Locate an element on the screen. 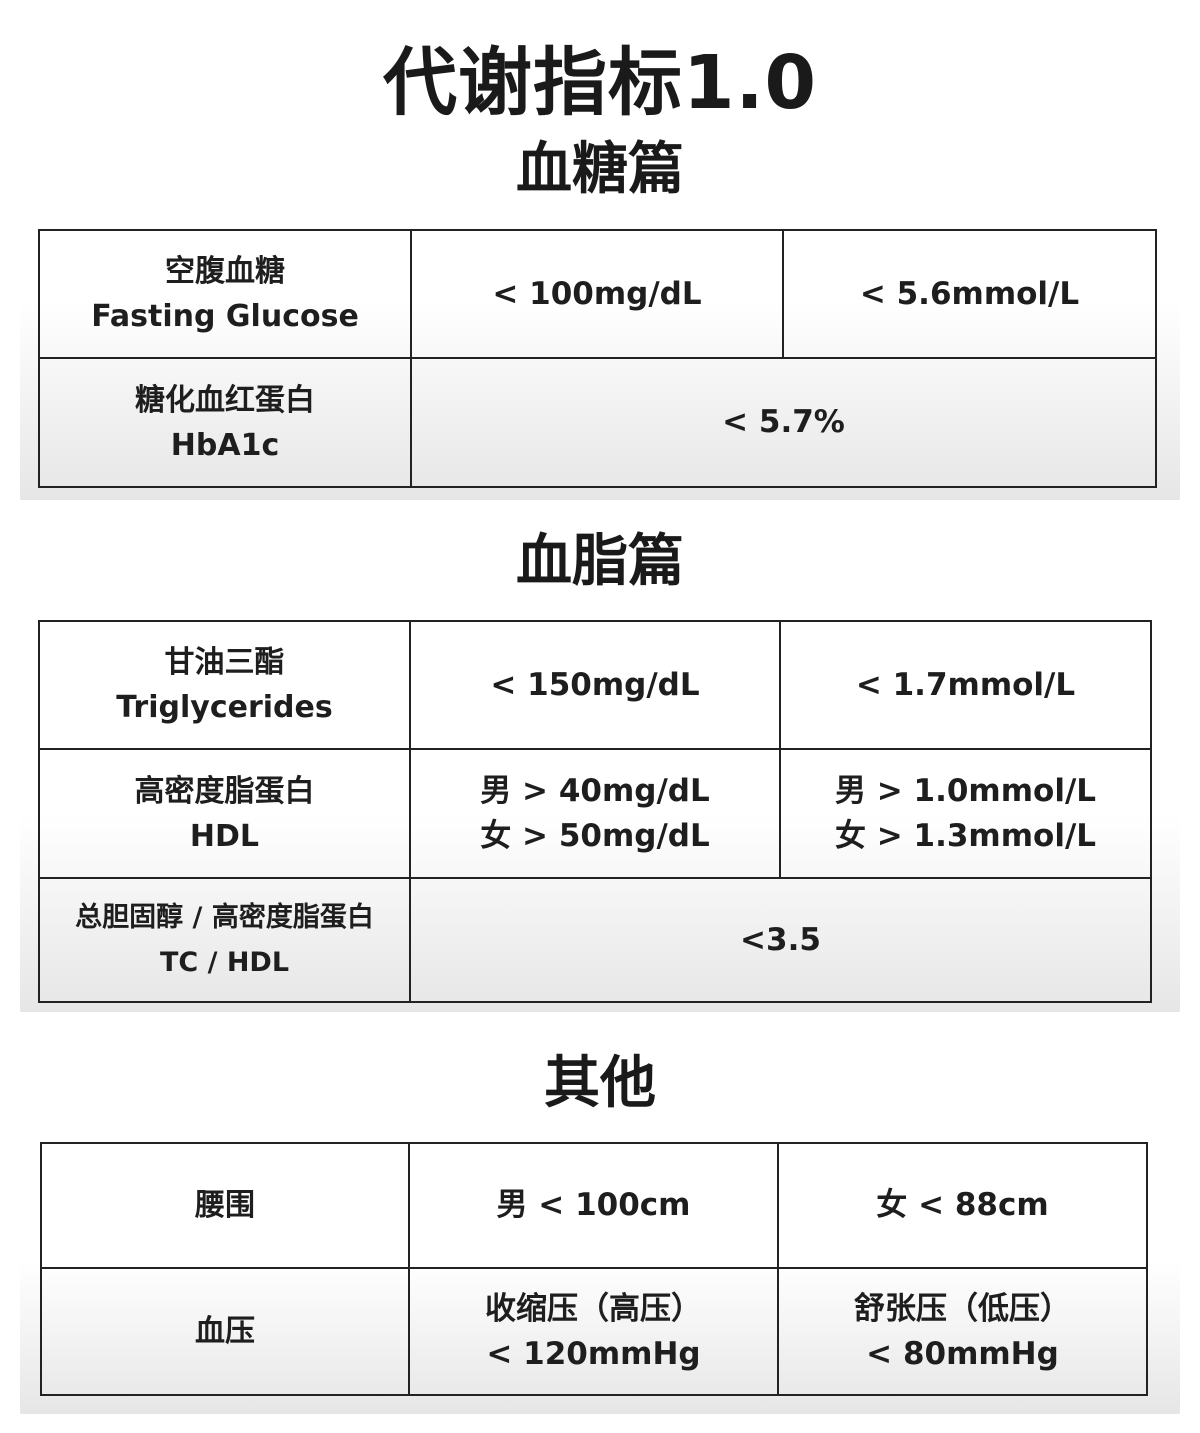  metric-label-cell: 空腹血糖 Fasting Glucose is located at coordinates (225, 294).